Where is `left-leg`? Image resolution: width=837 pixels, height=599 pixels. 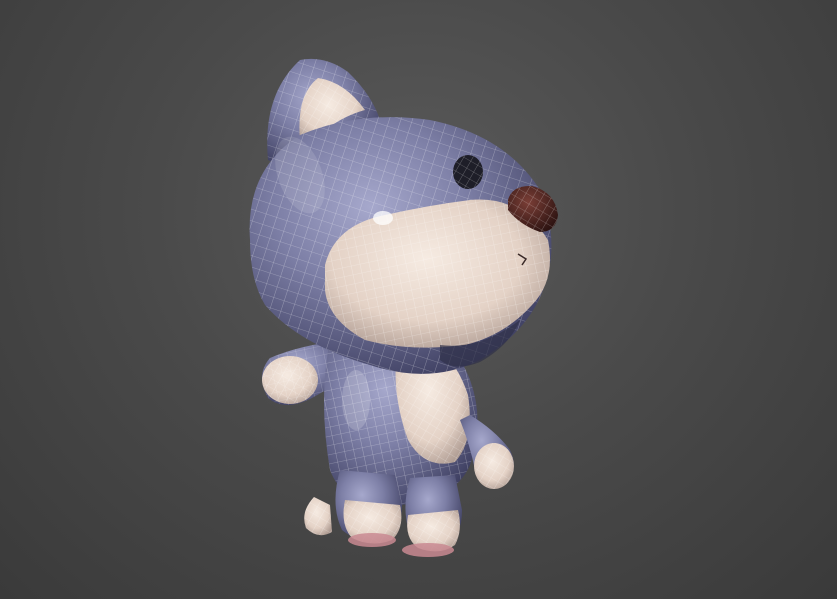 left-leg is located at coordinates (368, 508).